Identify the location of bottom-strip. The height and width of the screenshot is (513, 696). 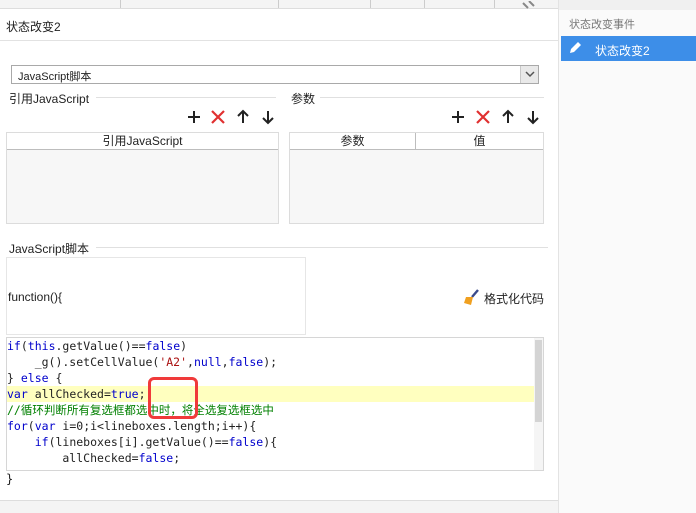
(279, 506).